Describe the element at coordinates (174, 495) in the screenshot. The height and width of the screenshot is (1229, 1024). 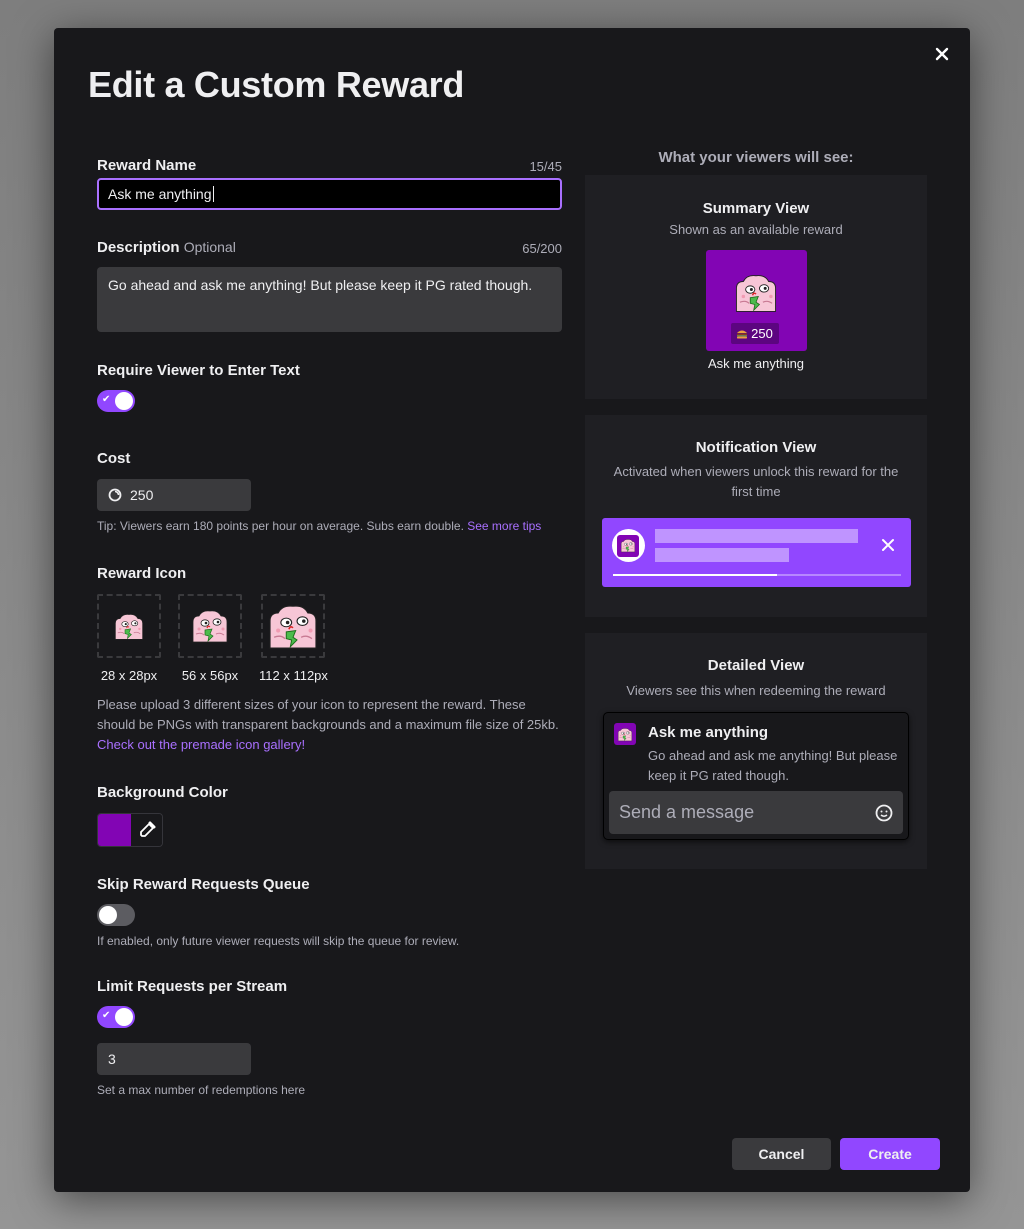
I see `cost-input: 250` at that location.